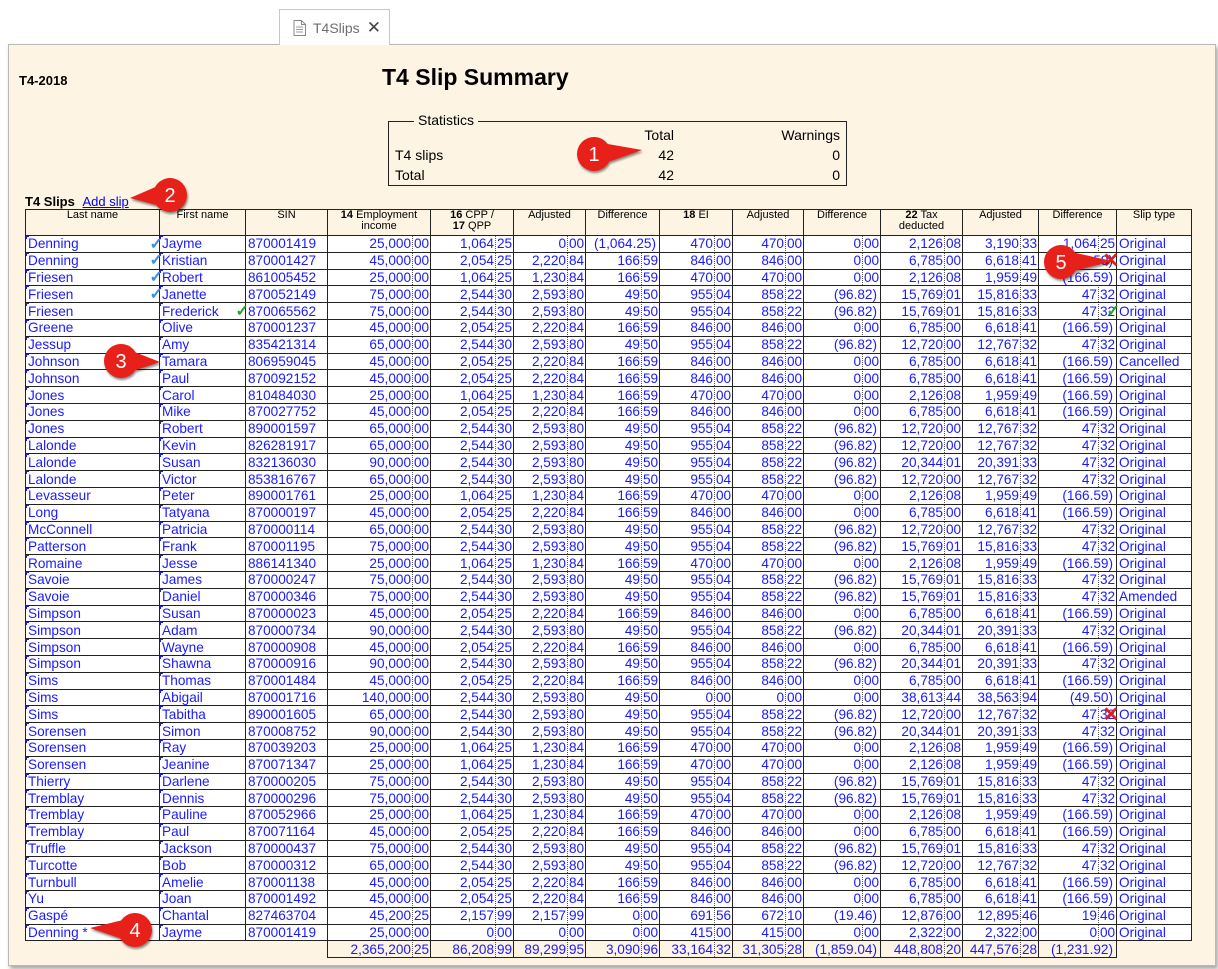 The width and height of the screenshot is (1218, 969). Describe the element at coordinates (549, 260) in the screenshot. I see `cell-cpp-adjusted: 2,220 84` at that location.